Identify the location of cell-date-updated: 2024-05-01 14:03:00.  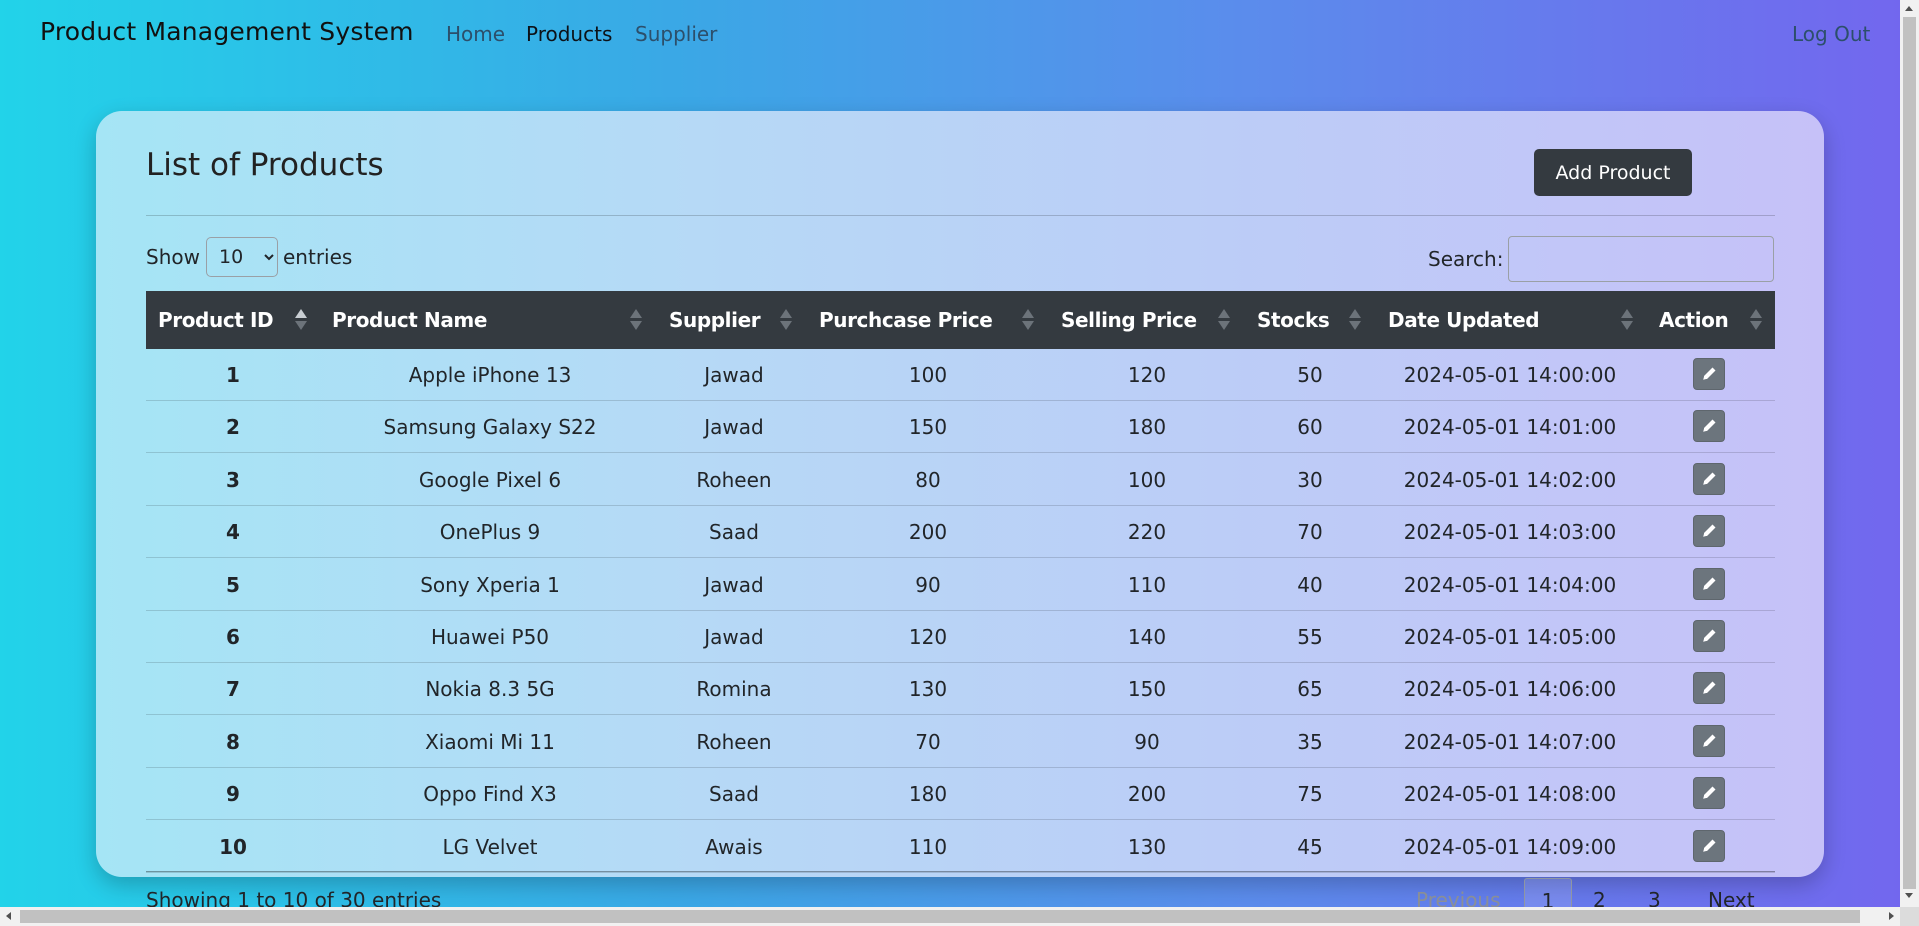
(1510, 532).